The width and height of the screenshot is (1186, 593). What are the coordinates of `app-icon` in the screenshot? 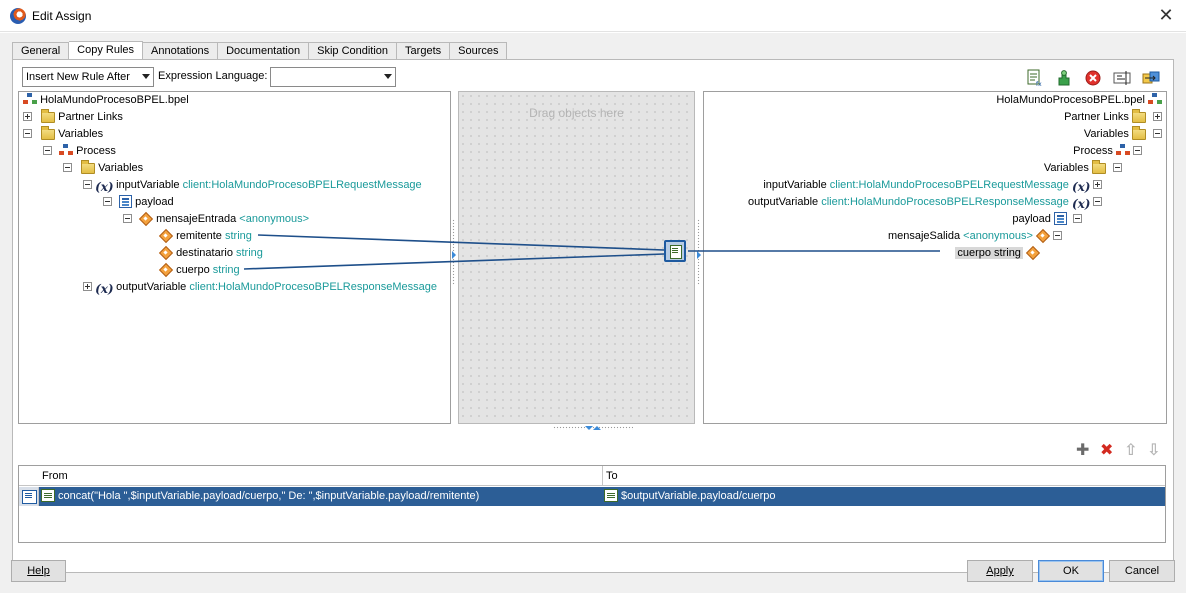 It's located at (18, 16).